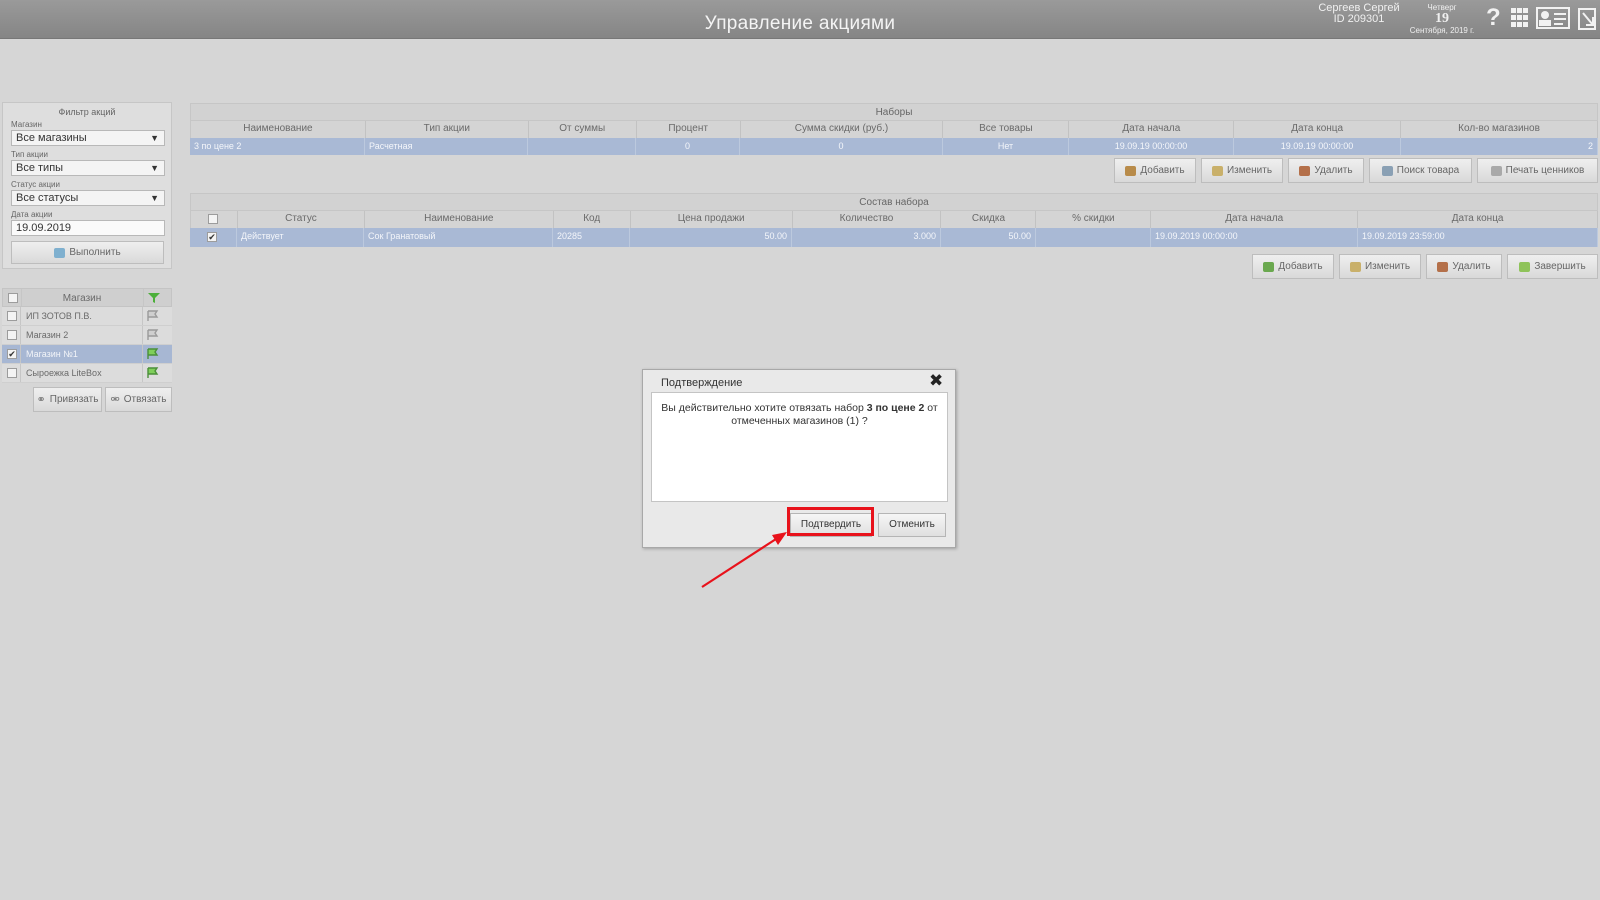  I want to click on annotation-arrow, so click(744, 560).